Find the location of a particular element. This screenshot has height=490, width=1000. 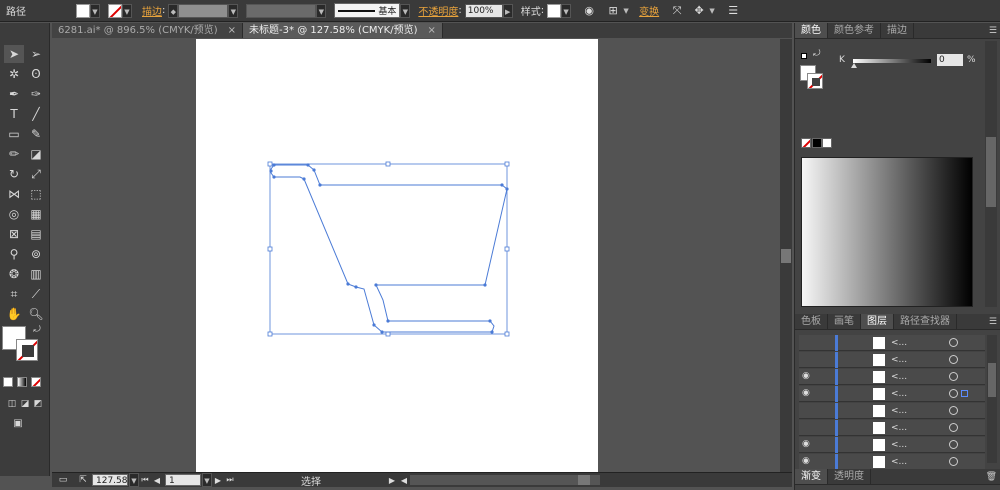

stroke-box is located at coordinates (27, 350).